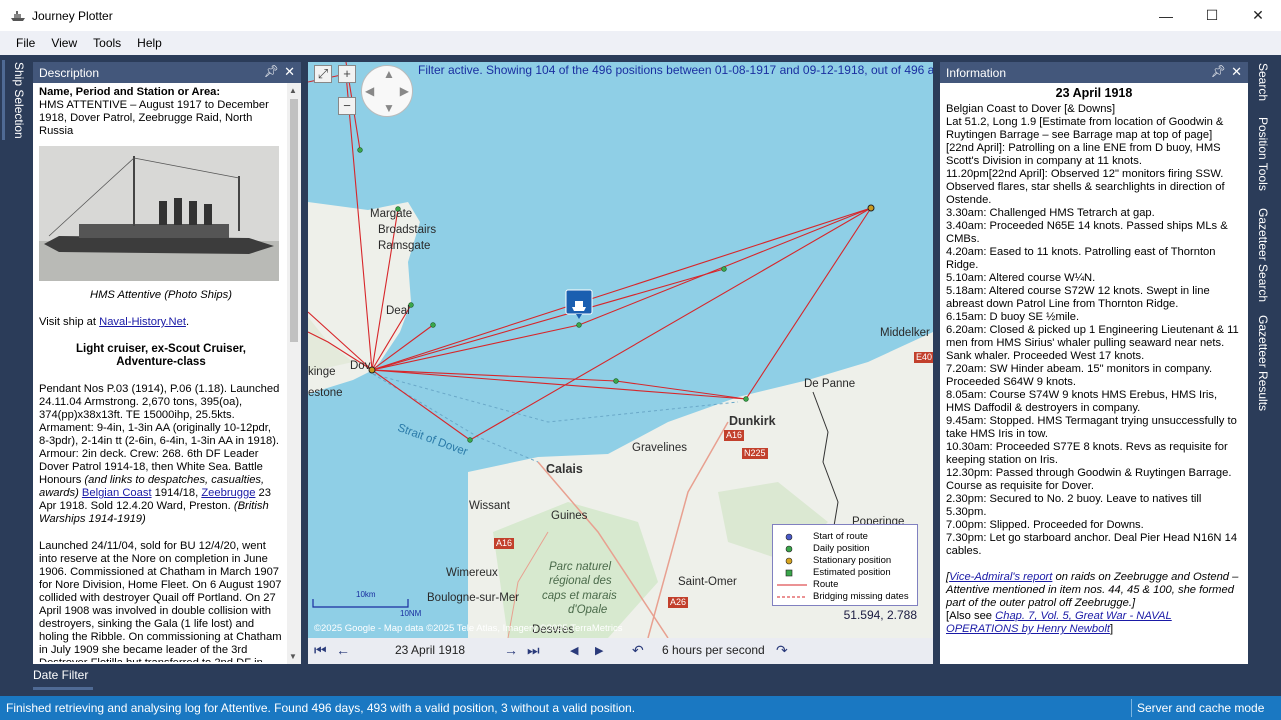 The width and height of the screenshot is (1281, 720). What do you see at coordinates (369, 91) in the screenshot?
I see `pan-left-icon: ◀` at bounding box center [369, 91].